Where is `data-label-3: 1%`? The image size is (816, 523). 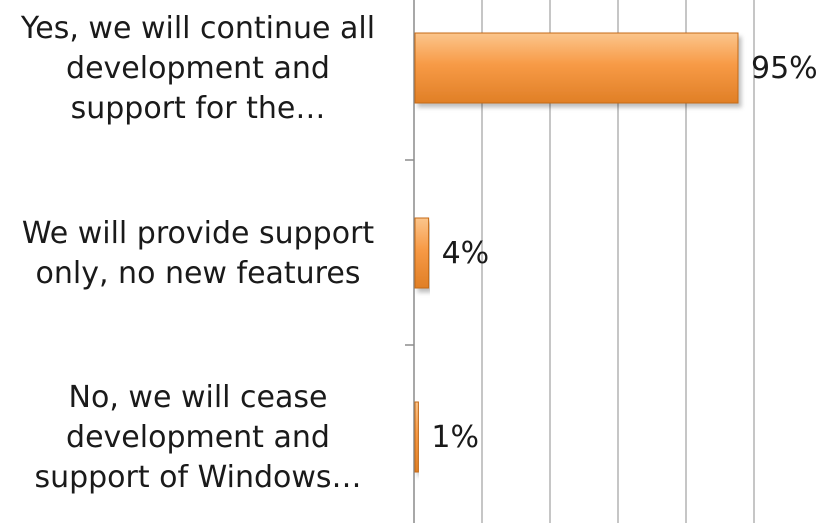
data-label-3: 1% is located at coordinates (455, 437).